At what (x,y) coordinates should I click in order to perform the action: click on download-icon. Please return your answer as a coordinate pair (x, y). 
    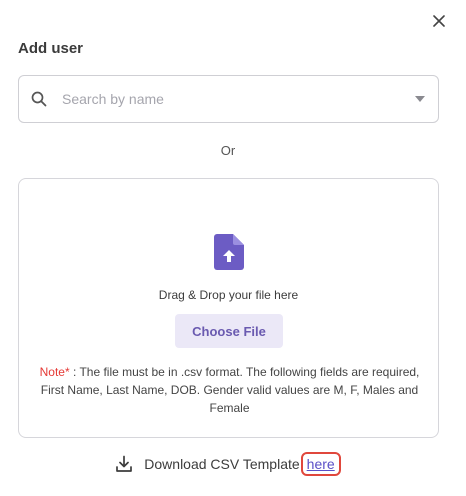
    Looking at the image, I should click on (124, 464).